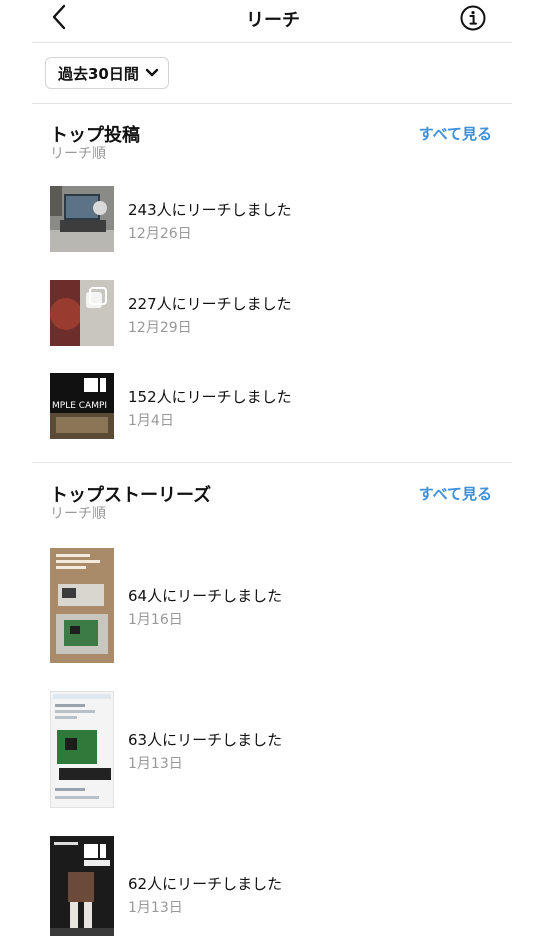  What do you see at coordinates (280, 605) in the screenshot?
I see `top-story-item-1: 64人にリーチしました 1月16日` at bounding box center [280, 605].